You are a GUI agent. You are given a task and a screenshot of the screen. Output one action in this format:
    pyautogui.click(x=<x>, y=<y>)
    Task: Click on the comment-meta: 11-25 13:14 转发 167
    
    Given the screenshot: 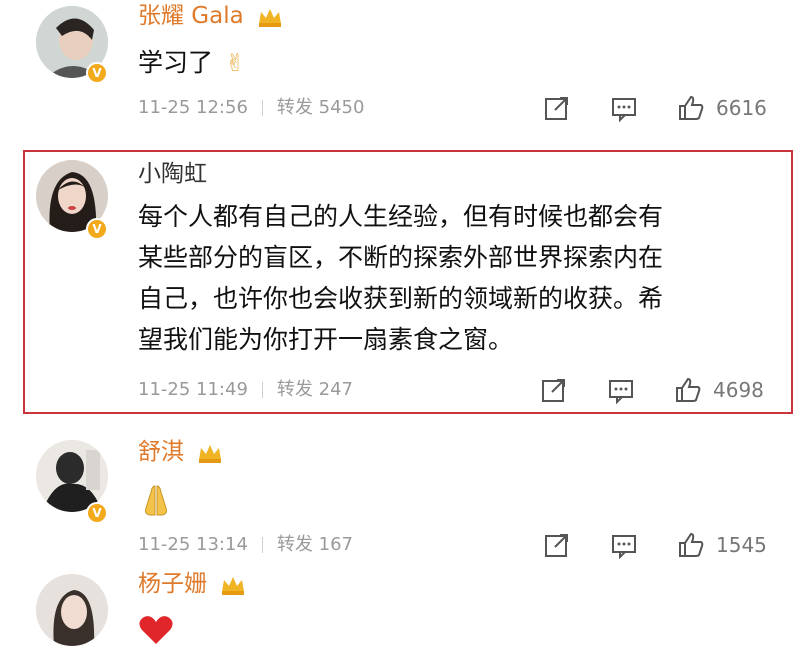 What is the action you would take?
    pyautogui.click(x=245, y=545)
    